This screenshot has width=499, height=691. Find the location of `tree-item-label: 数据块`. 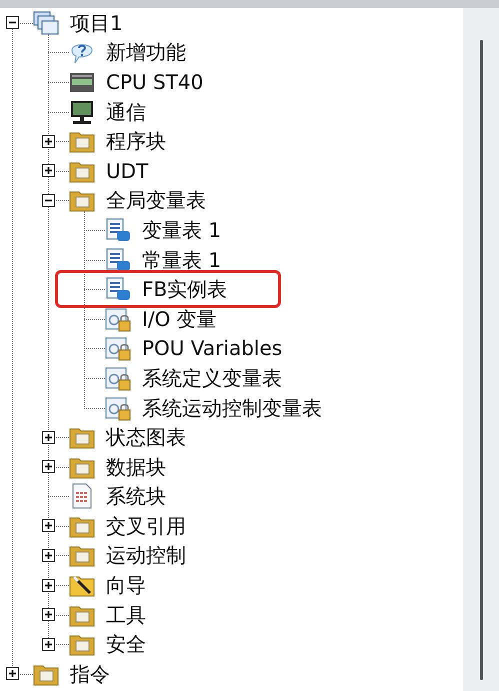

tree-item-label: 数据块 is located at coordinates (136, 466).